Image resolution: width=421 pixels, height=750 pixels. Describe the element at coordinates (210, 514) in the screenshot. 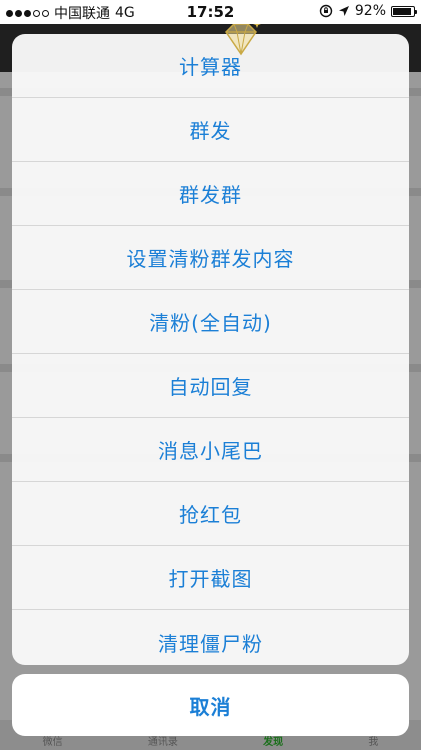

I see `action-grab-red-packet: 抢红包` at that location.